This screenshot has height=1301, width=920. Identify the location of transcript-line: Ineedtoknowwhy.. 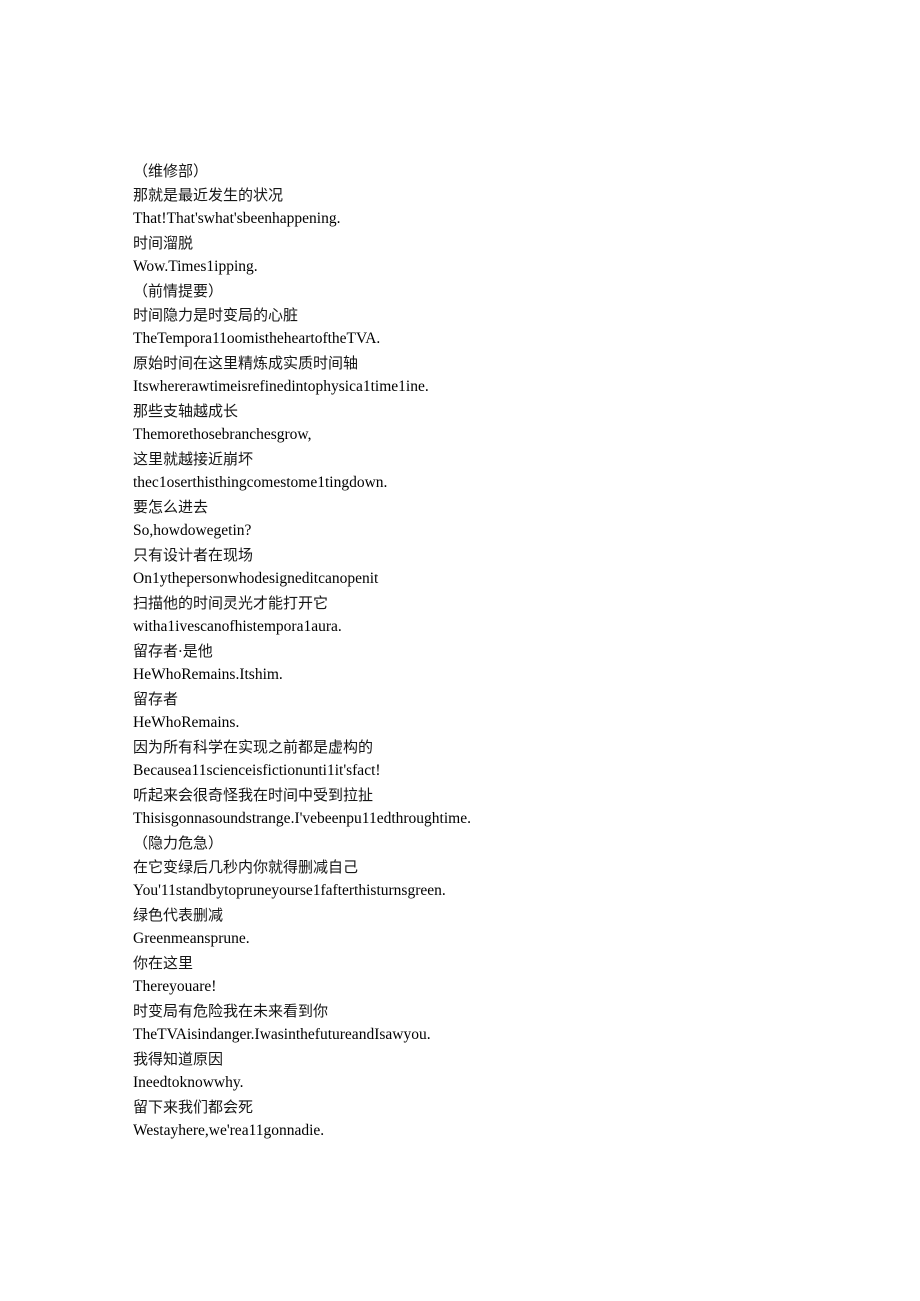
(188, 1082).